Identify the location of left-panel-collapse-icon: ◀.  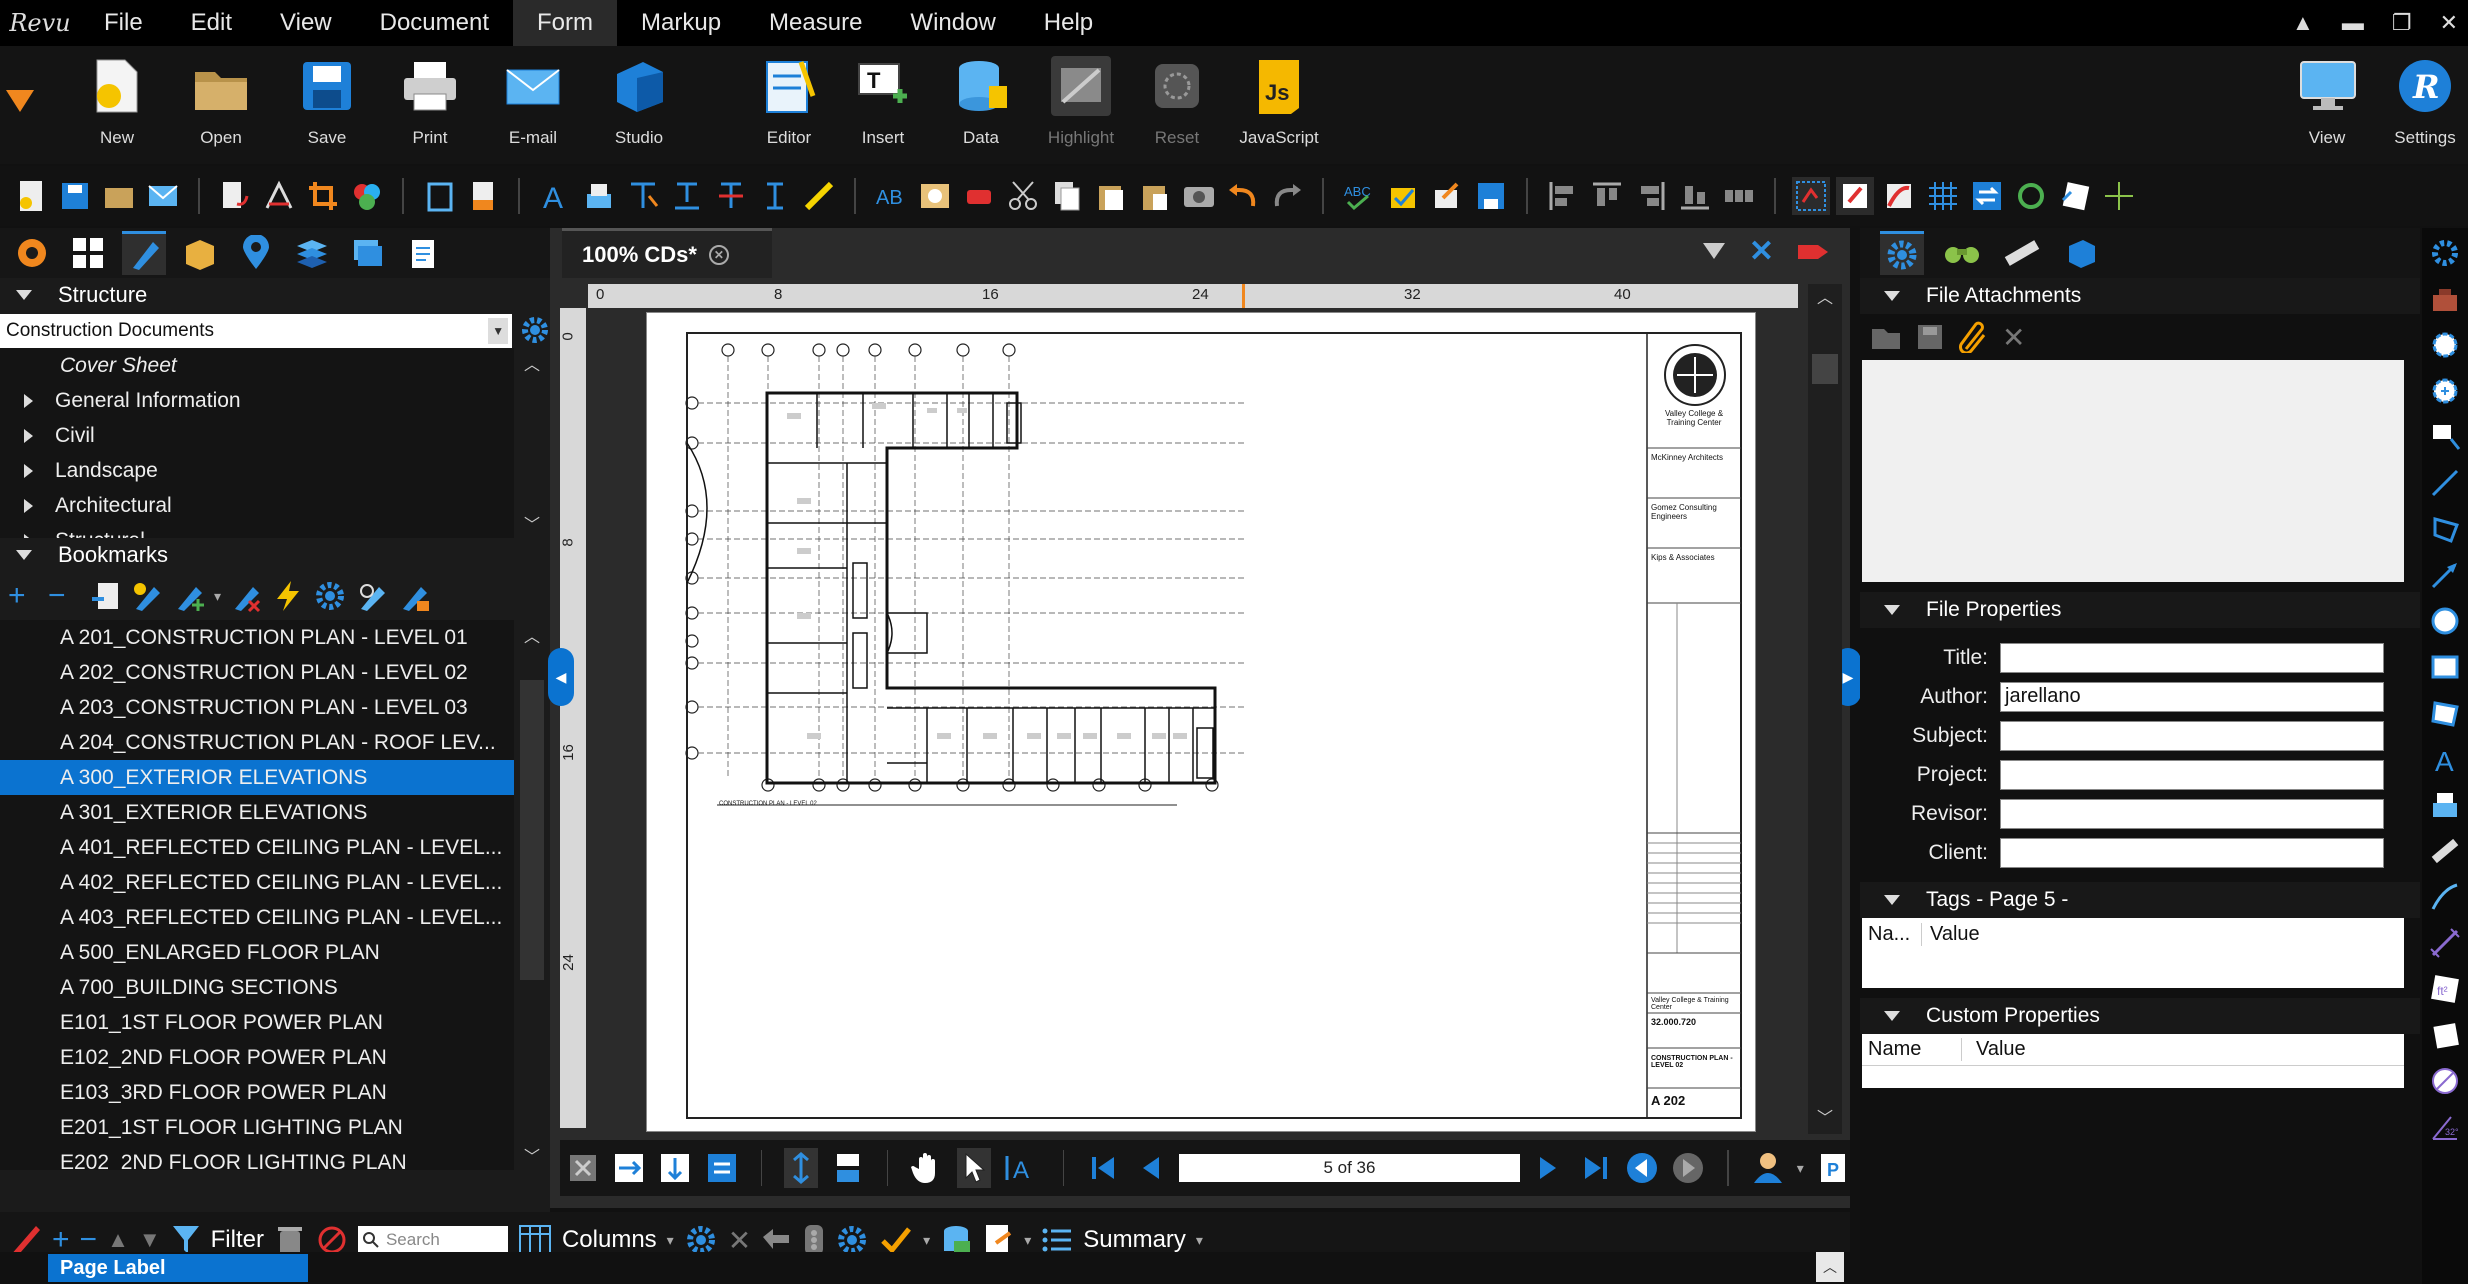
(561, 677).